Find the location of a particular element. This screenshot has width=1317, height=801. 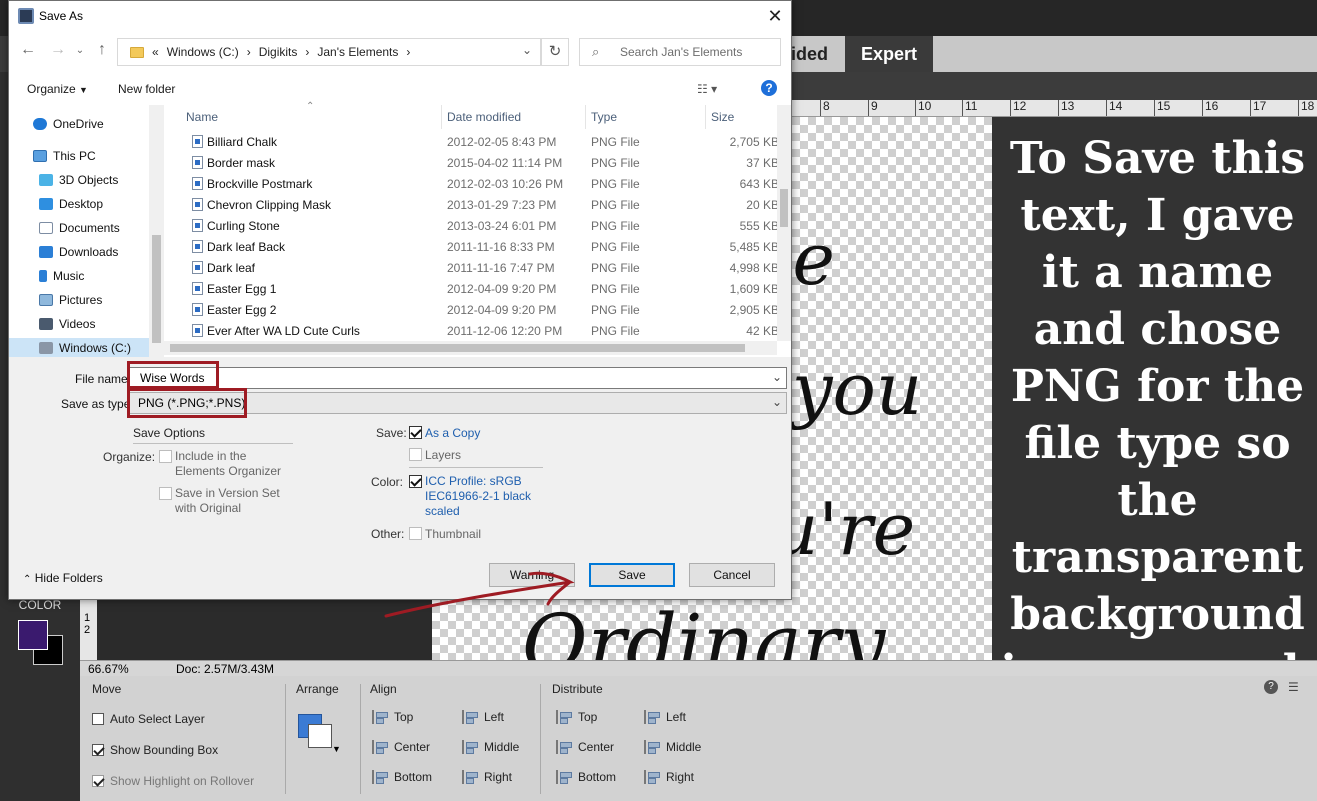

foreground-color-swatch is located at coordinates (33, 635).